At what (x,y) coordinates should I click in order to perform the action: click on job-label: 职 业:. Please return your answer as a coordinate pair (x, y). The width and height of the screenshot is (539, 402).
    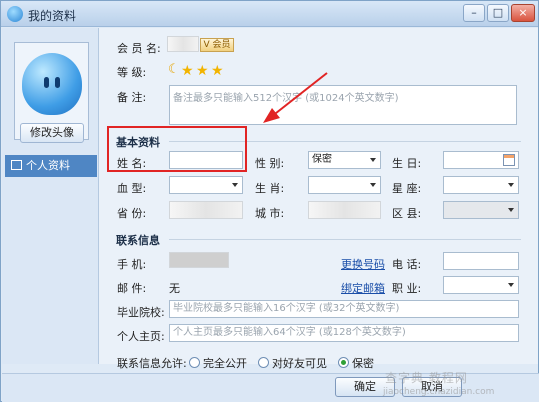
    Looking at the image, I should click on (407, 288).